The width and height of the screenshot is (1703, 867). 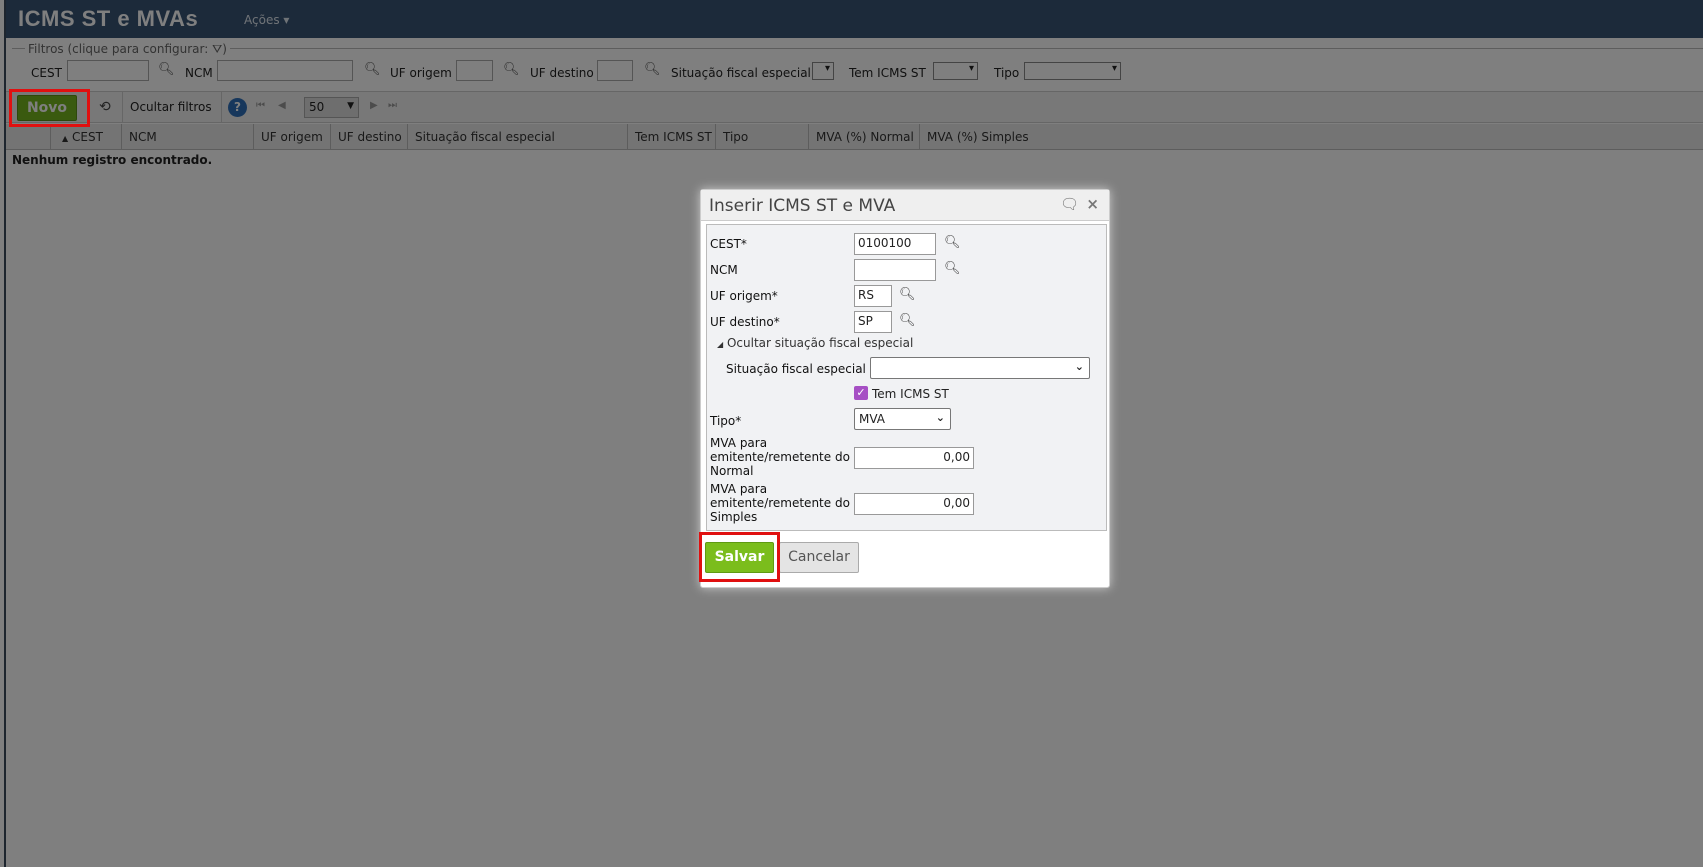 I want to click on ncm-label: NCM, so click(x=724, y=270).